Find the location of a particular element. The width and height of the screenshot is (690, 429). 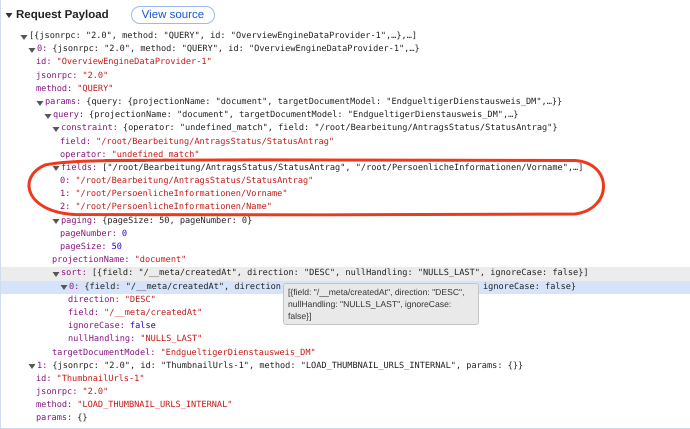

tree-row: paging: {pageSize: 50, pageNumber: 0} is located at coordinates (126, 221).